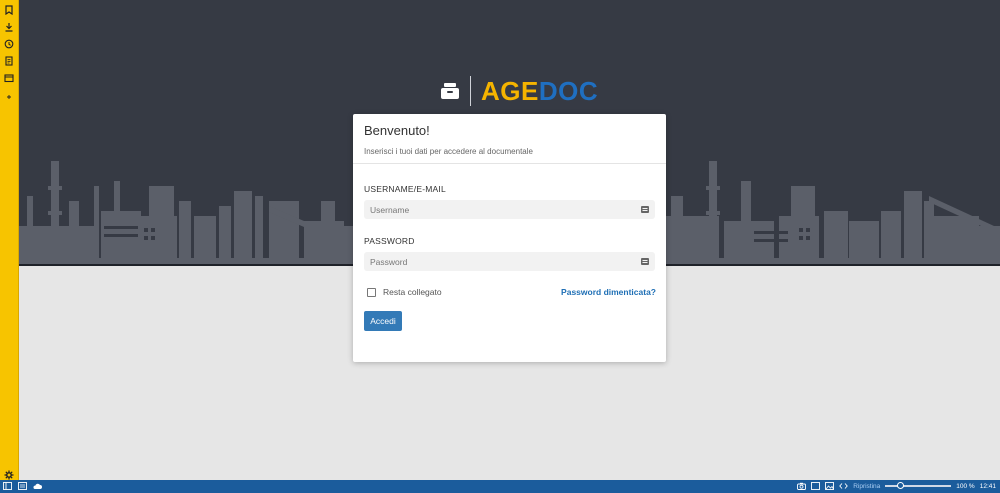 This screenshot has width=1000, height=493. Describe the element at coordinates (9, 473) in the screenshot. I see `settings-icon` at that location.